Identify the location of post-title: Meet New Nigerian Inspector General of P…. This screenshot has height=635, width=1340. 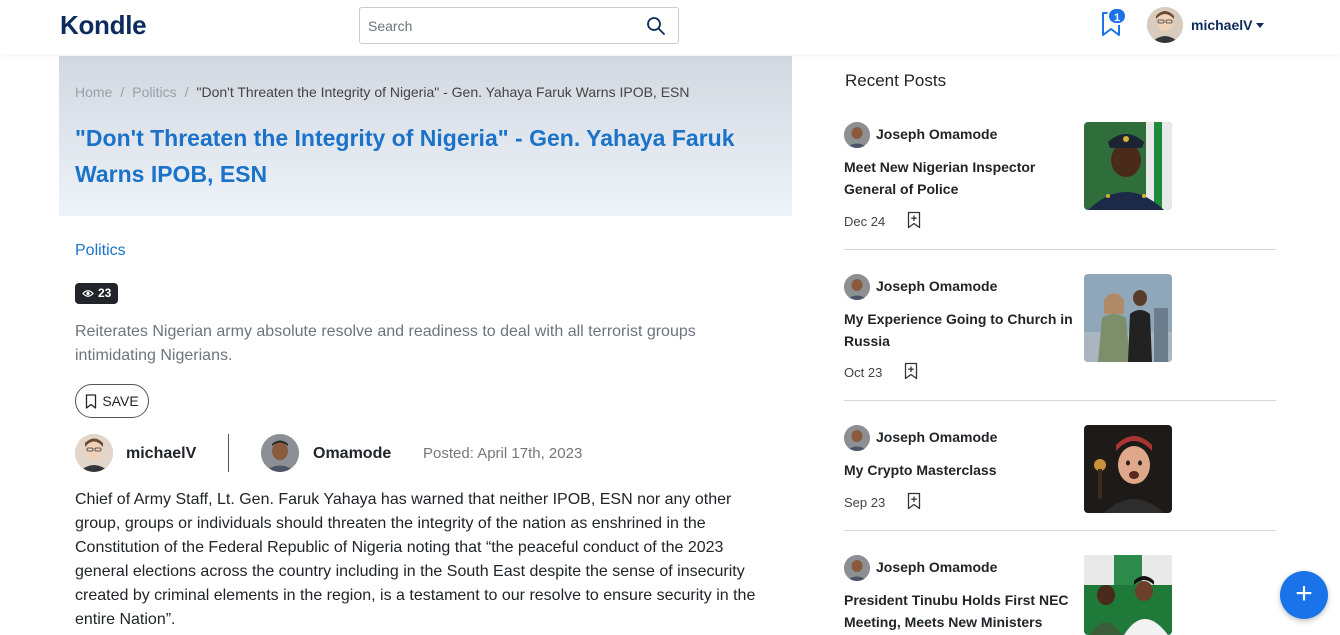
(964, 178).